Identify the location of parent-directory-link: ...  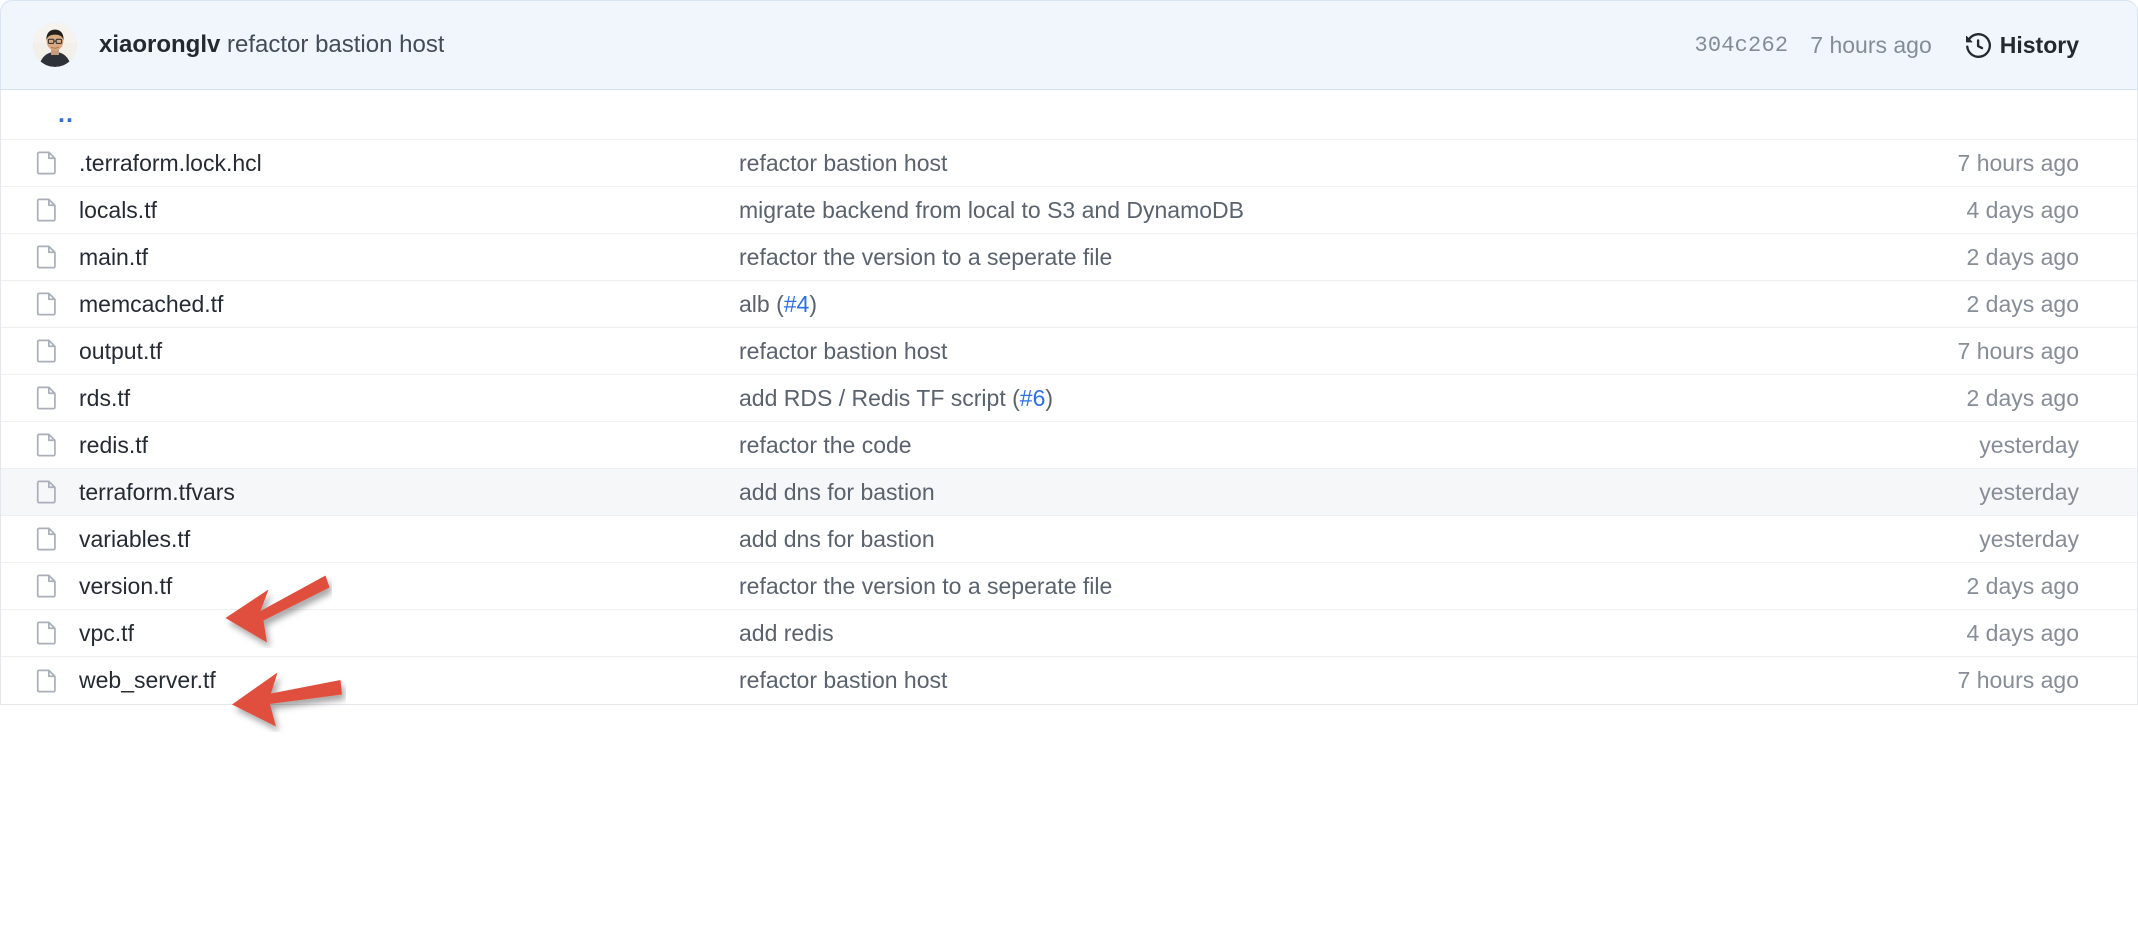
(37, 114).